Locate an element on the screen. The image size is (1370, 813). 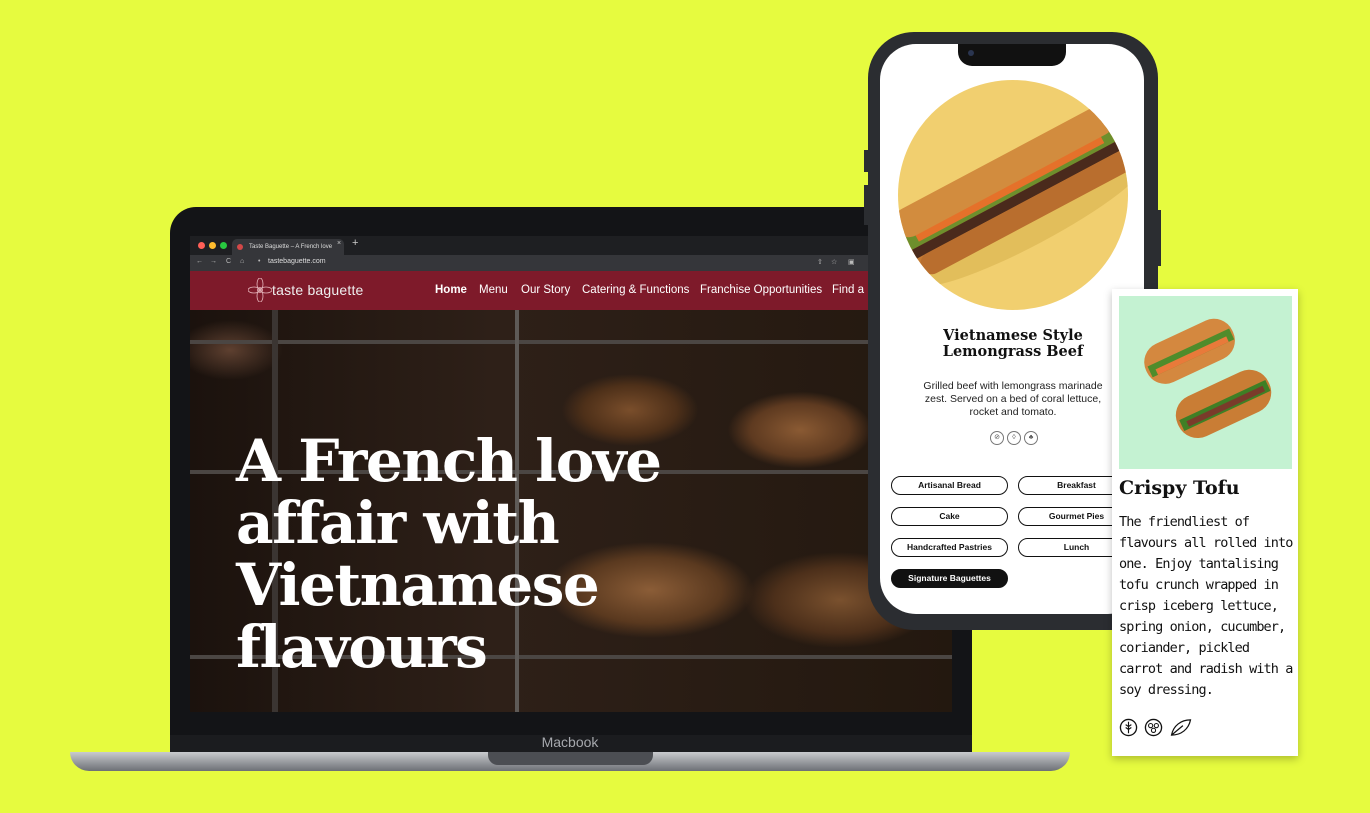
share-icon: ⇧ is located at coordinates (820, 262).